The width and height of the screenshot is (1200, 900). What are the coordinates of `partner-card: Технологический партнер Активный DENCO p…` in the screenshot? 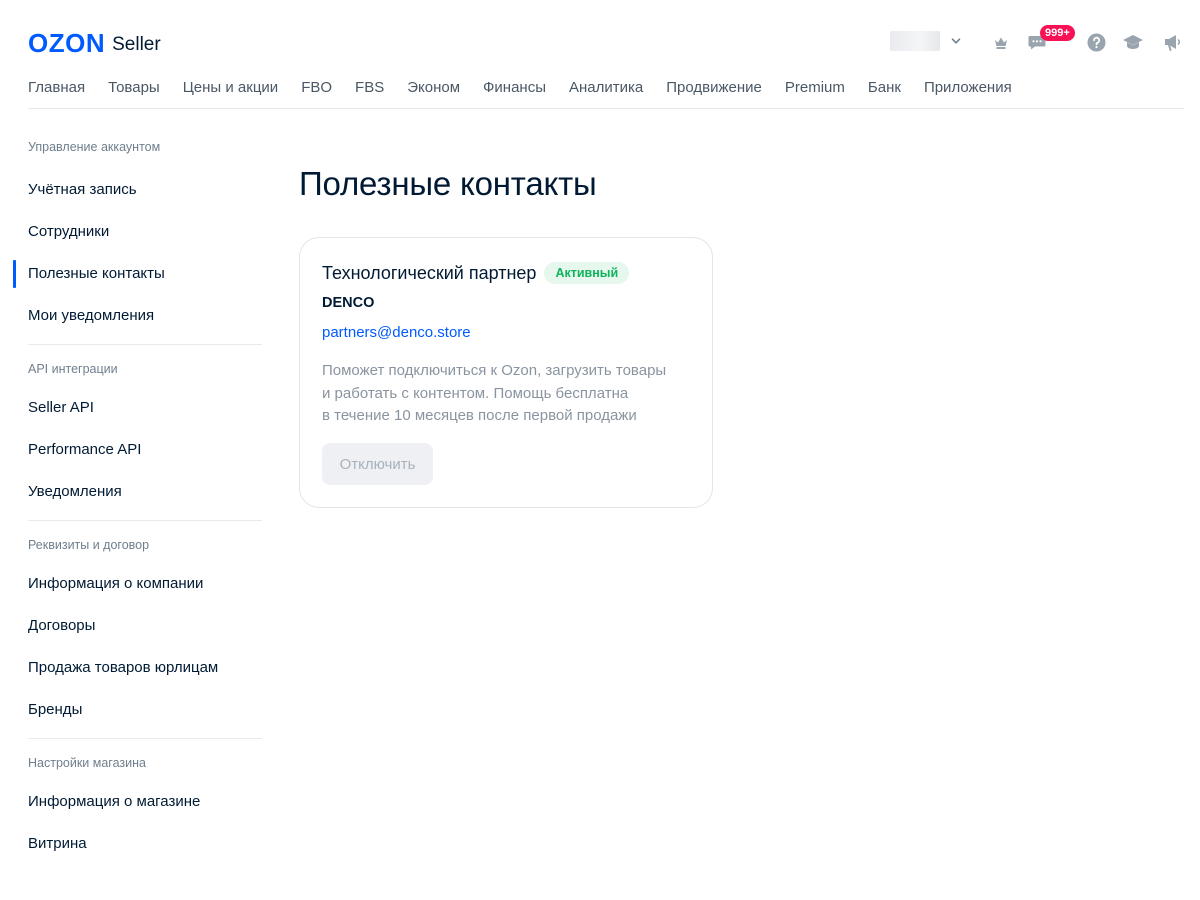 It's located at (506, 372).